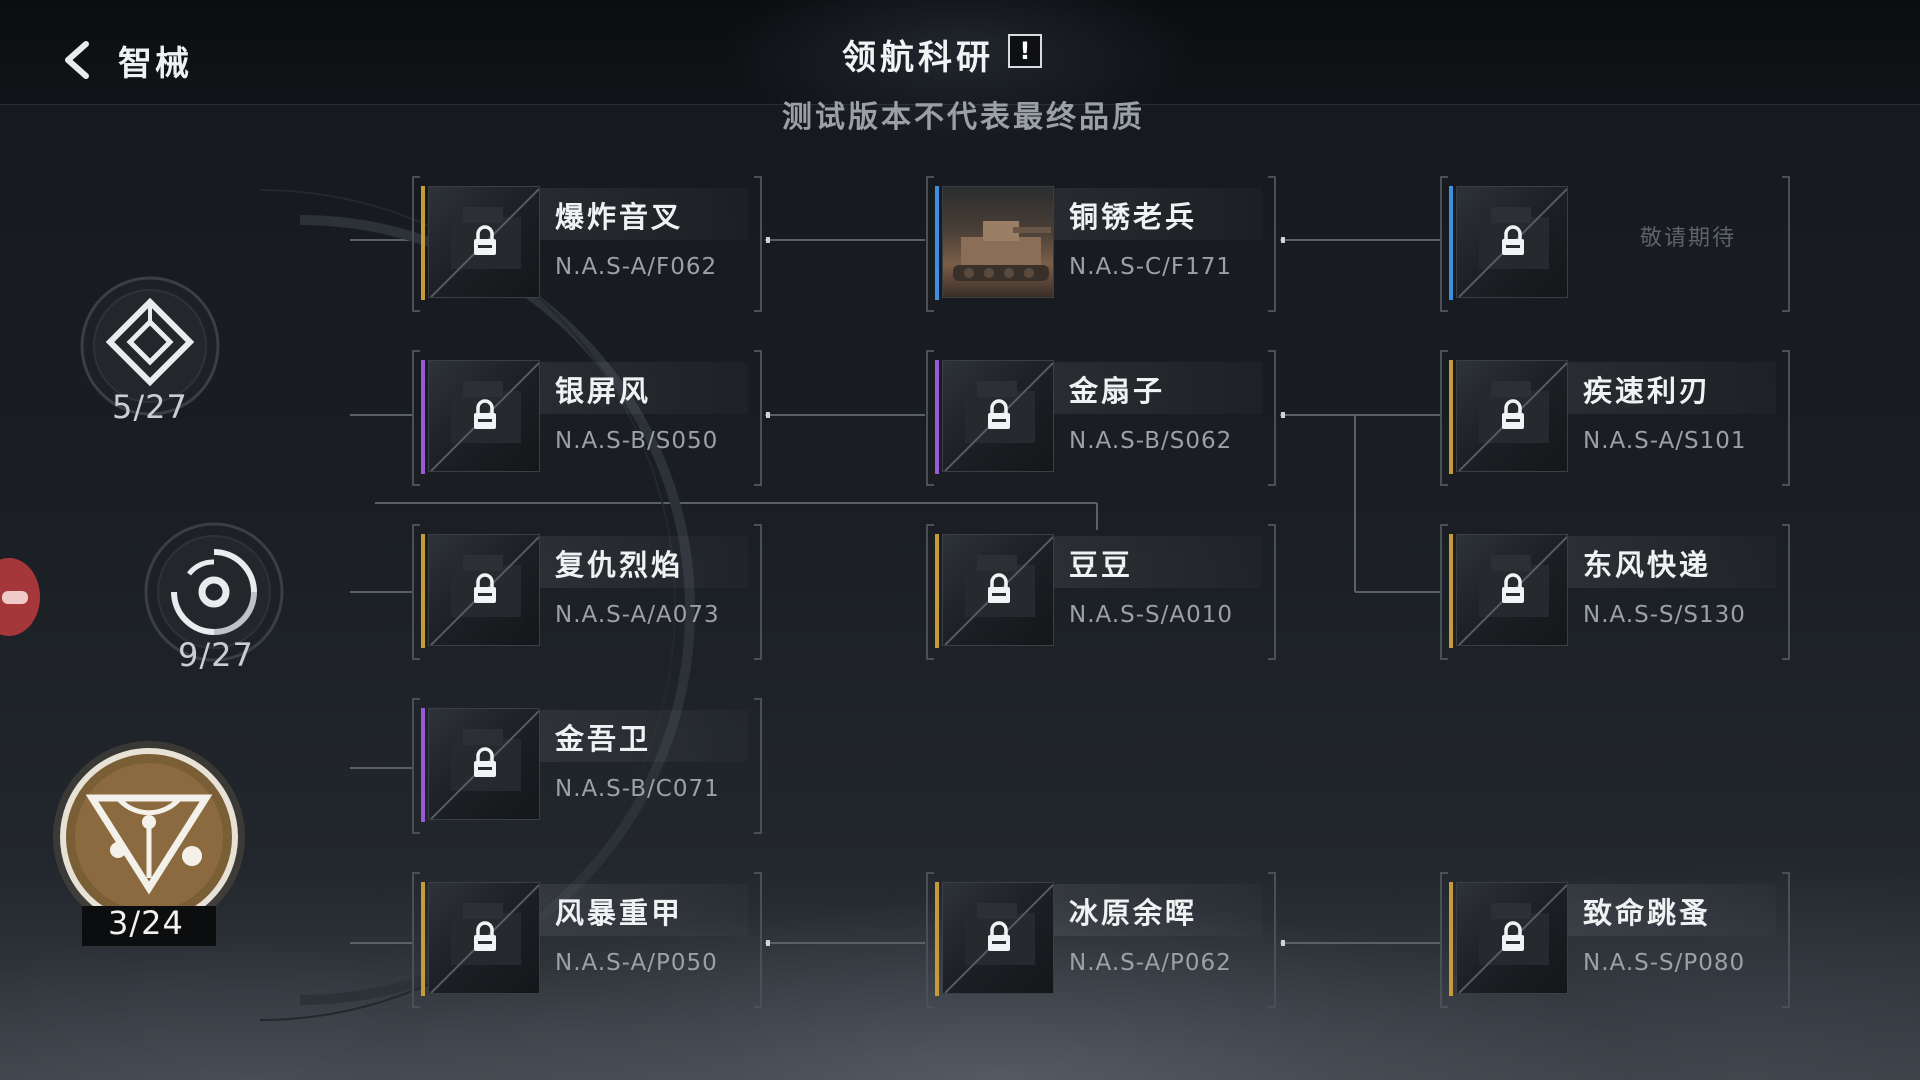  Describe the element at coordinates (963, 117) in the screenshot. I see `test-version-notice: 测试版本不代表最终品质` at that location.